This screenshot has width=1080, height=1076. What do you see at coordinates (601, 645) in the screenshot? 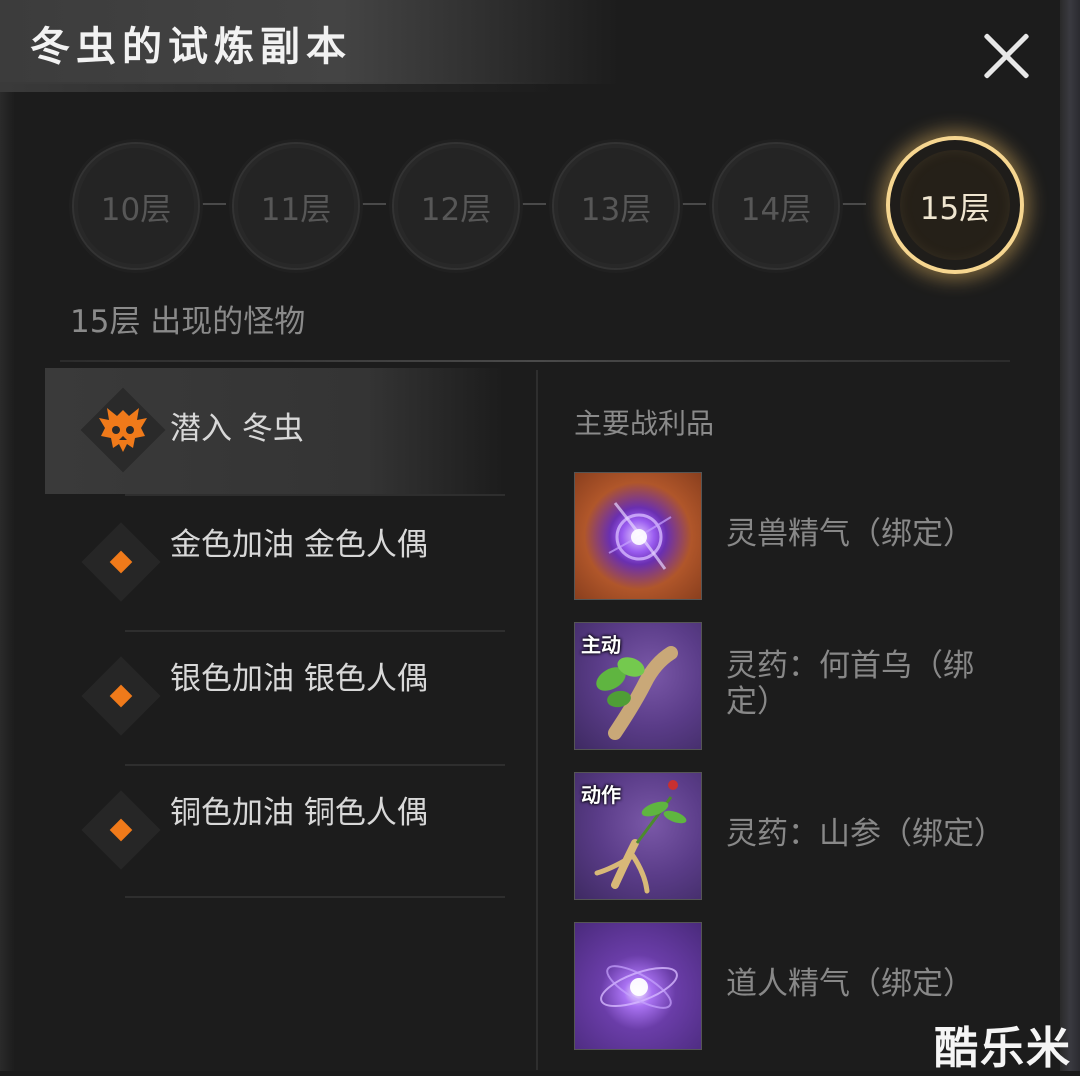
I see `item-tag: 主动` at bounding box center [601, 645].